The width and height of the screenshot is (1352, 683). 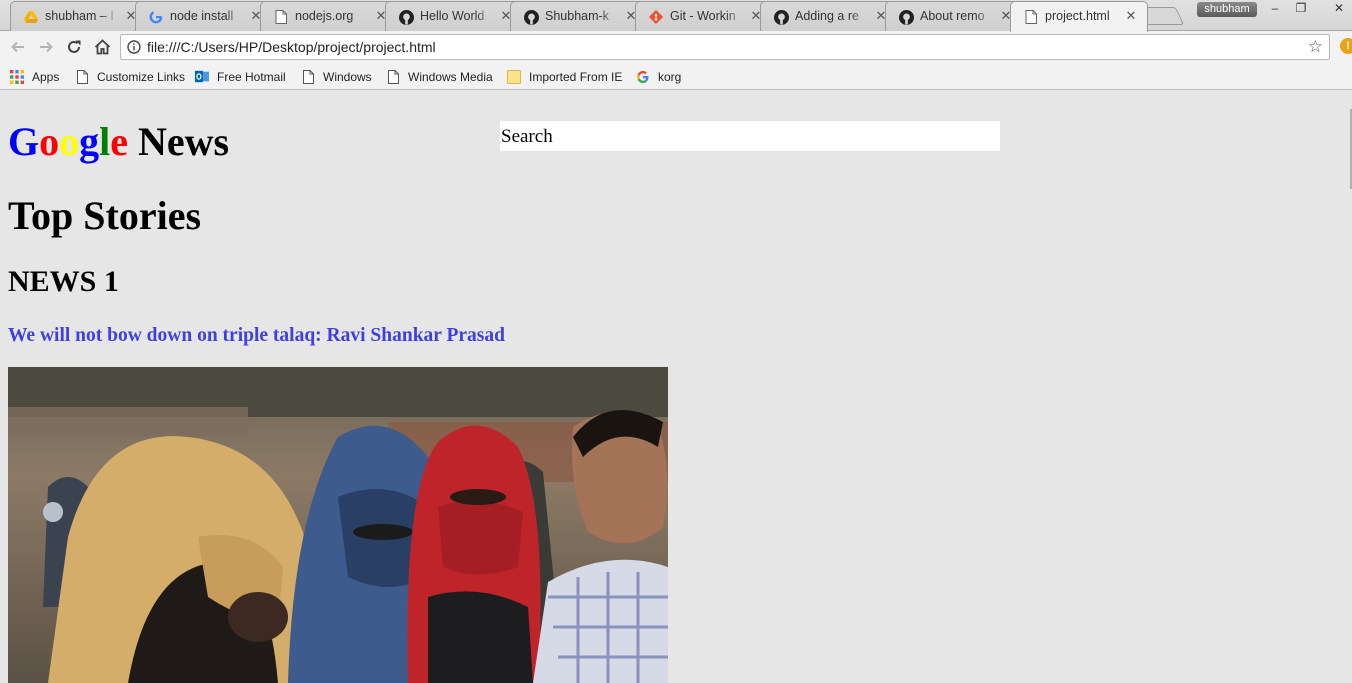 I want to click on folder-icon, so click(x=514, y=76).